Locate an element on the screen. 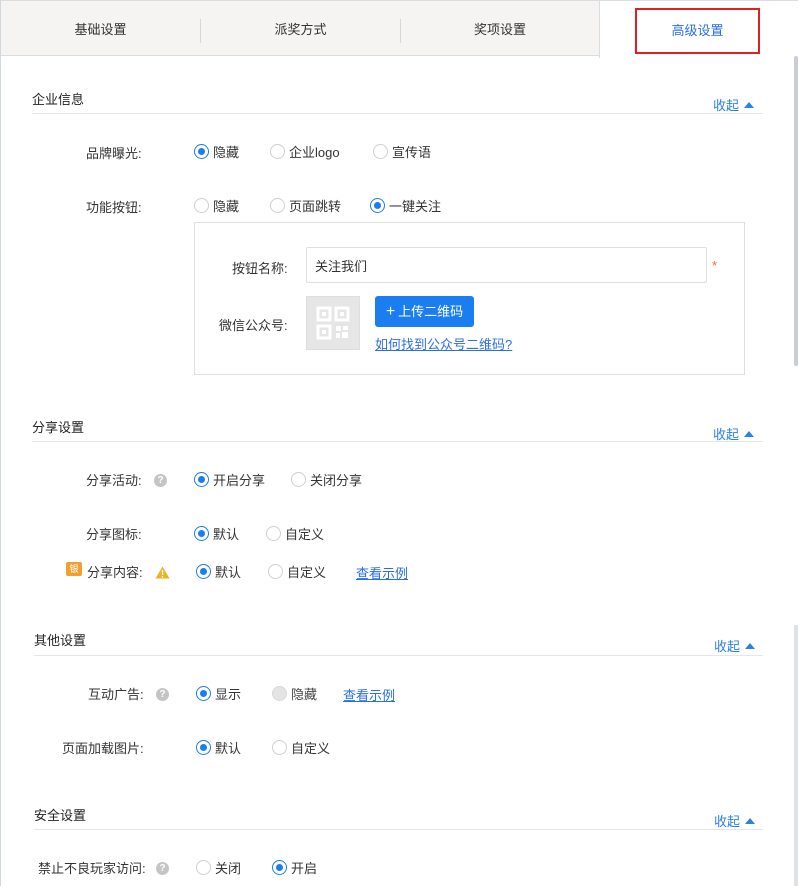 Image resolution: width=799 pixels, height=886 pixels. collapse-security-button: 收起 is located at coordinates (735, 820).